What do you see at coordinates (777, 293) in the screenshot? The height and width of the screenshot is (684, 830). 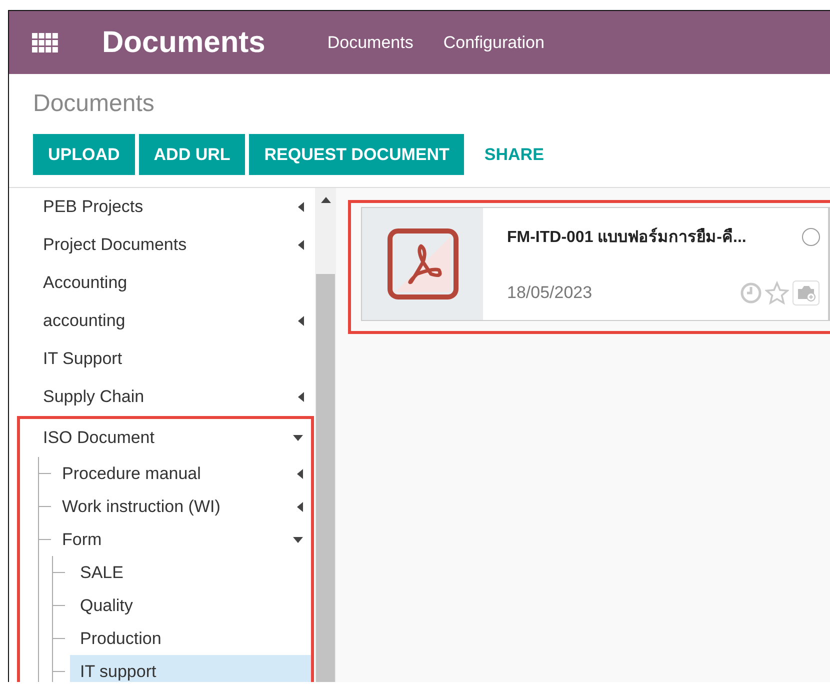 I see `star-icon` at bounding box center [777, 293].